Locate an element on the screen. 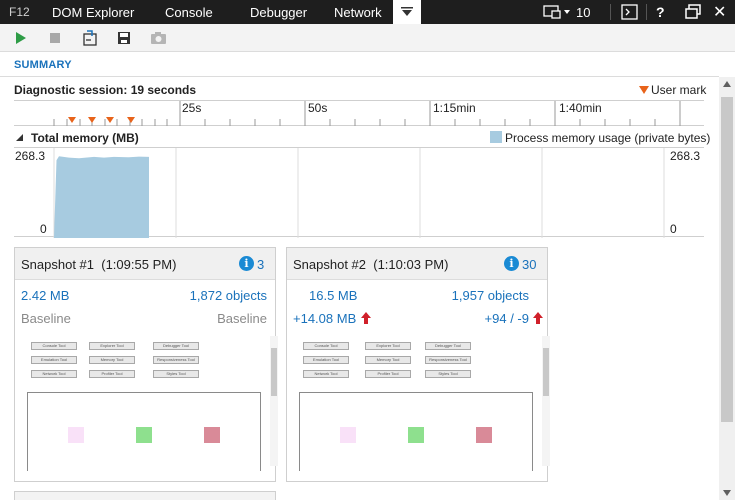 Image resolution: width=735 pixels, height=500 pixels. snapshot-header: Snapshot #1 (1:09:55 PM) i 3 is located at coordinates (145, 264).